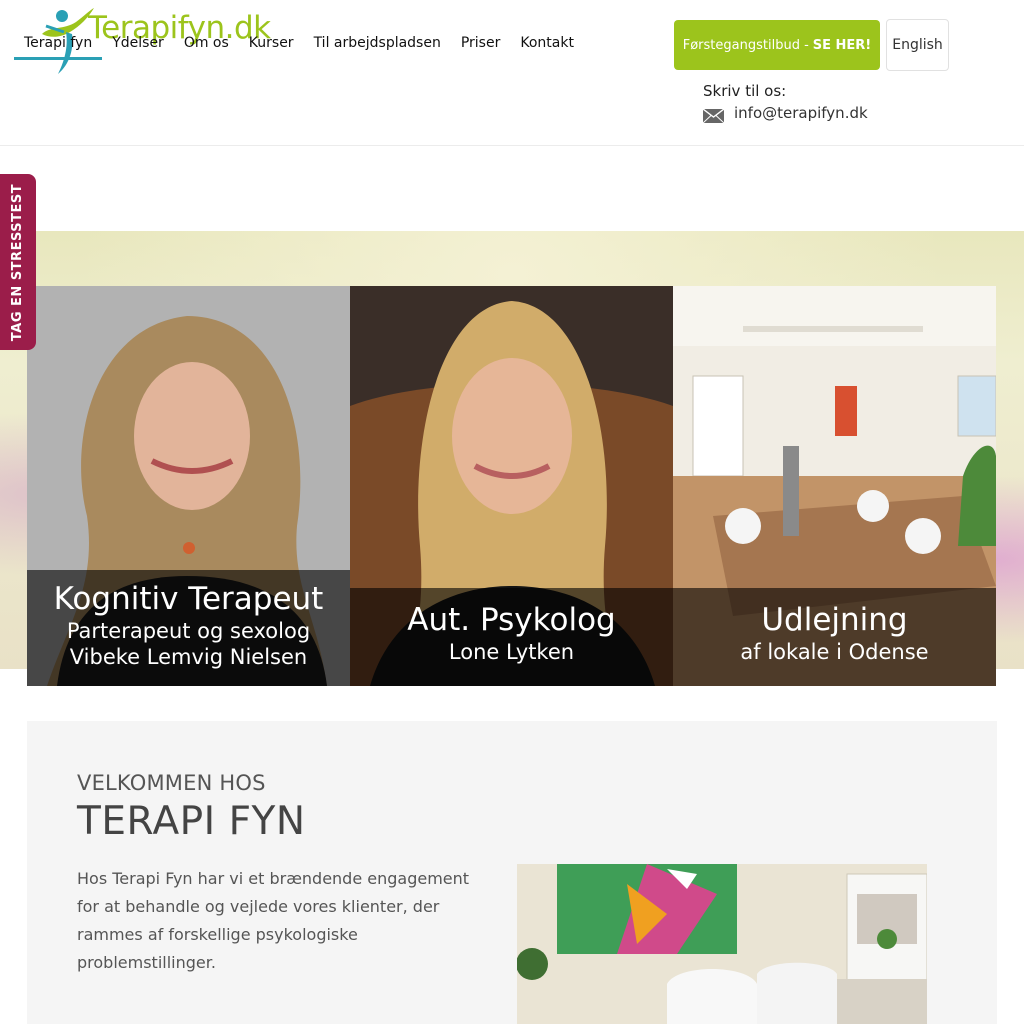 This screenshot has height=1024, width=1024. Describe the element at coordinates (842, 45) in the screenshot. I see `first-time-offer-emphasis: SE HER!` at that location.